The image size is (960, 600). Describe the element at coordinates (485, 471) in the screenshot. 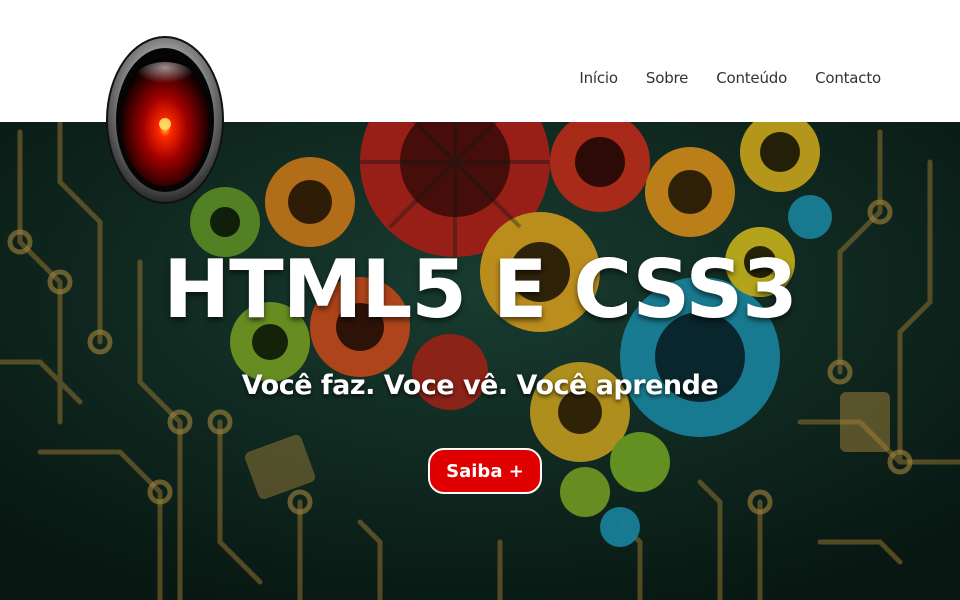

I see `saiba-mais-button: Saiba +` at that location.